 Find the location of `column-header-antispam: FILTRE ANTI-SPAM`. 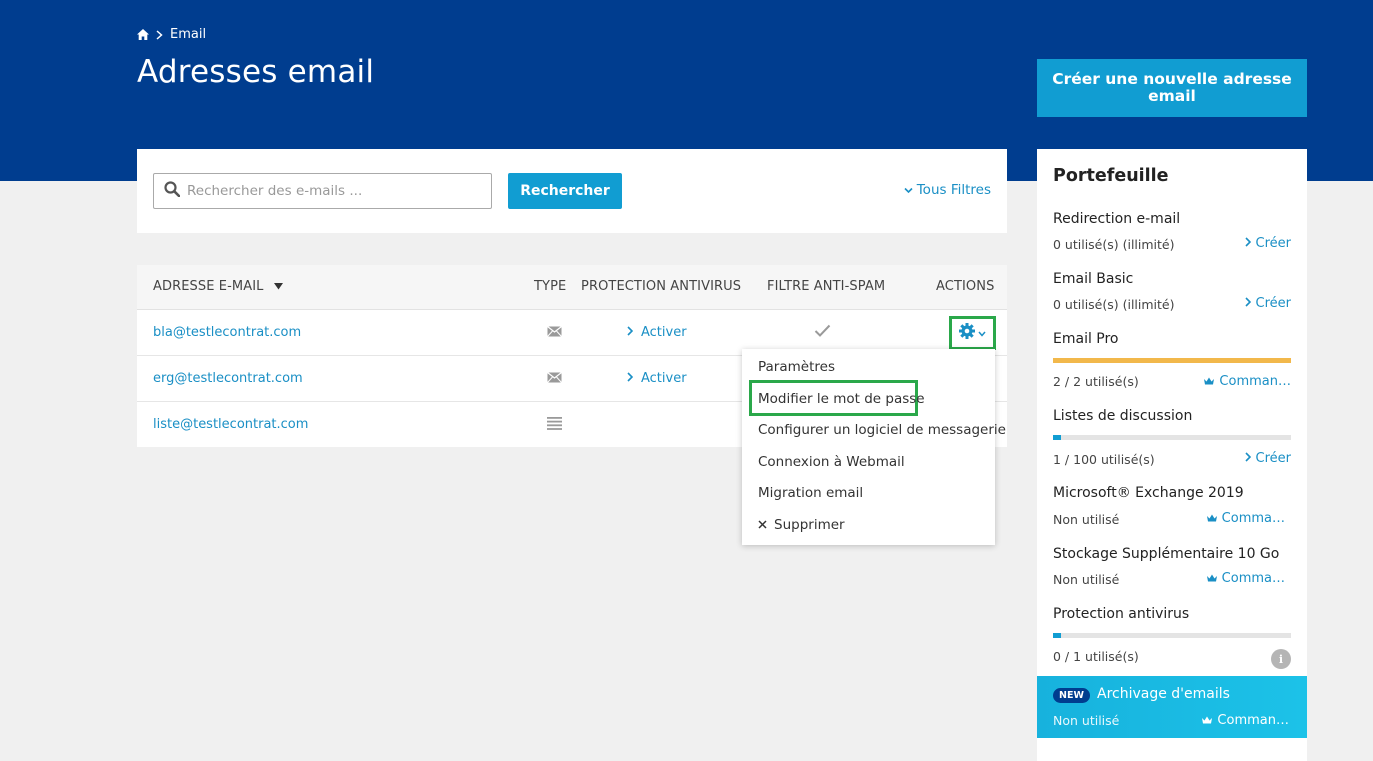

column-header-antispam: FILTRE ANTI-SPAM is located at coordinates (826, 286).